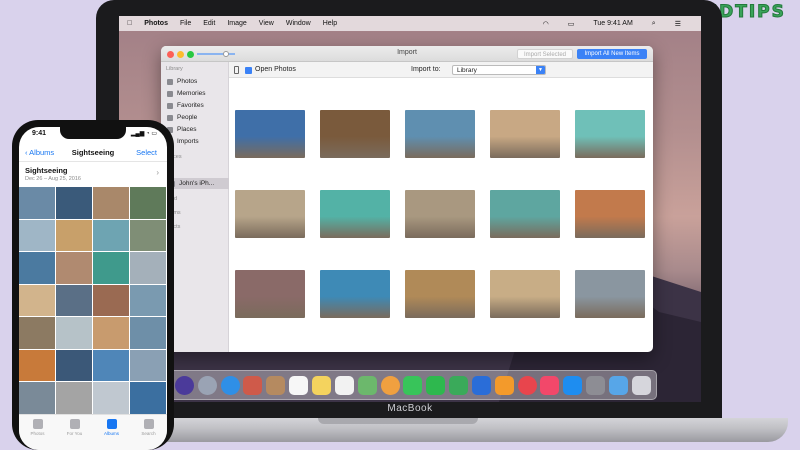 The image size is (800, 450). I want to click on sidebar-item-photos: Photos, so click(198, 81).